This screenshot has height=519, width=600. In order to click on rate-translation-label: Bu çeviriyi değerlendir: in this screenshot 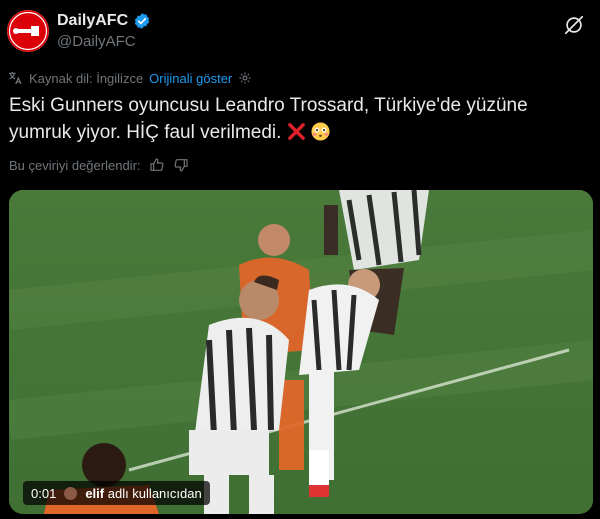, I will do `click(75, 165)`.